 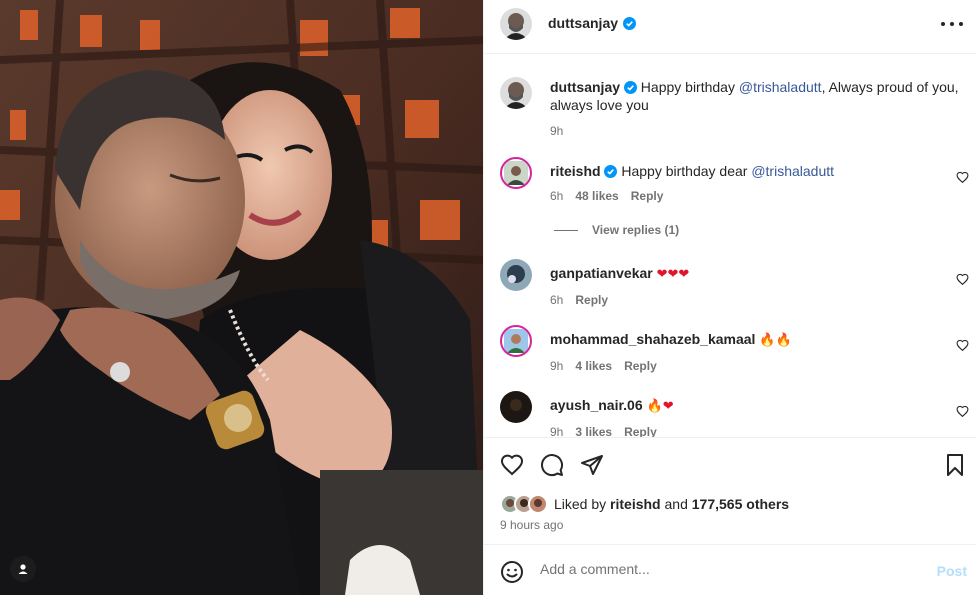 I want to click on emoji-smiley-icon, so click(x=512, y=572).